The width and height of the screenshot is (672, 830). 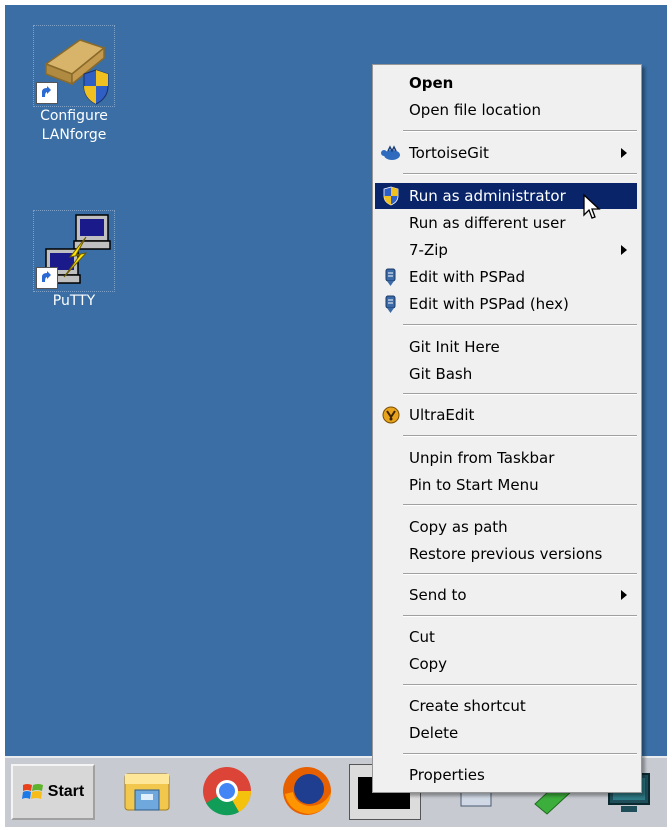 I want to click on menu-item-label: TortoiseGit, so click(x=449, y=153).